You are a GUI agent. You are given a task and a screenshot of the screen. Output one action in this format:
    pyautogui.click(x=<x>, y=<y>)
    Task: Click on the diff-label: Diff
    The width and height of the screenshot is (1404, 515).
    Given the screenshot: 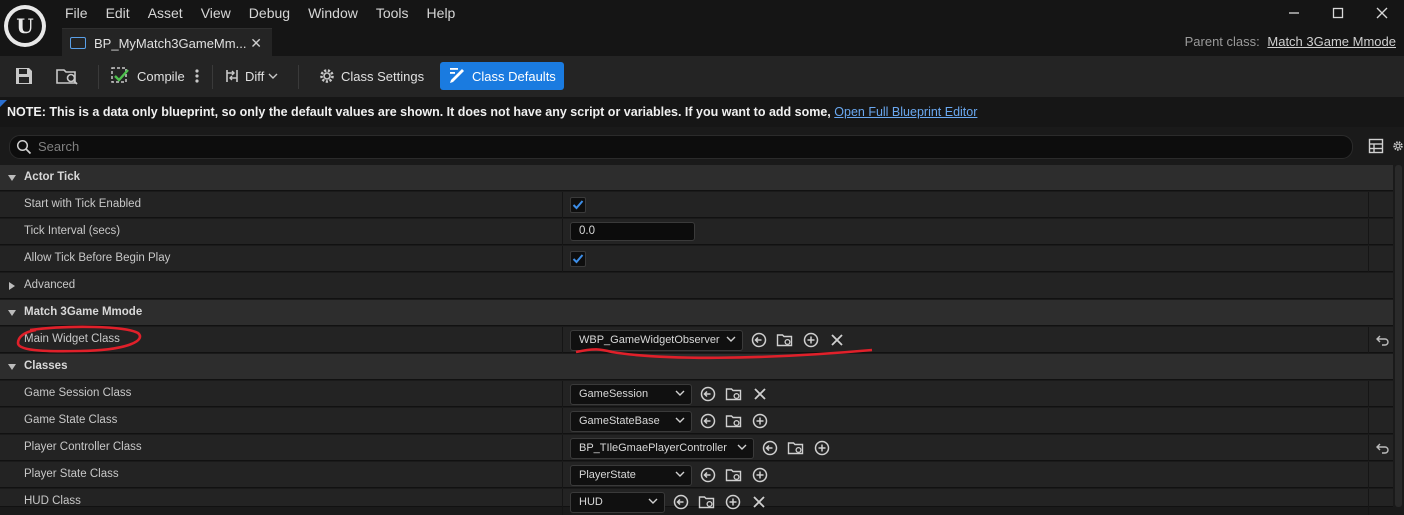 What is the action you would take?
    pyautogui.click(x=255, y=76)
    